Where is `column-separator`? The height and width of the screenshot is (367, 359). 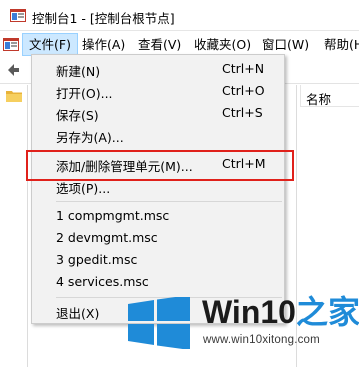
column-separator is located at coordinates (300, 96).